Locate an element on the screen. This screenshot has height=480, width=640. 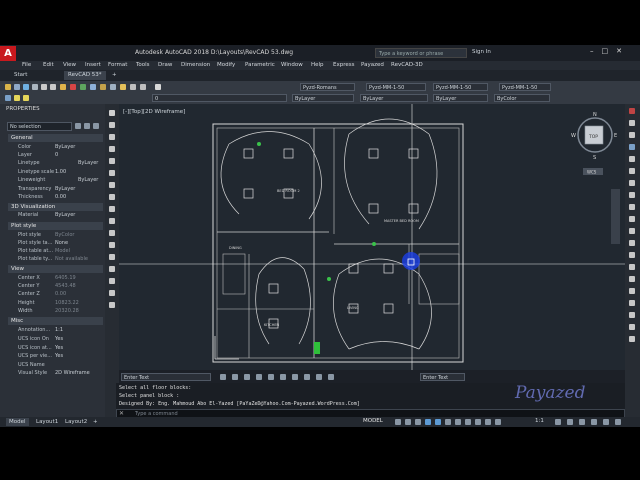
copy-icon is located at coordinates (632, 123).